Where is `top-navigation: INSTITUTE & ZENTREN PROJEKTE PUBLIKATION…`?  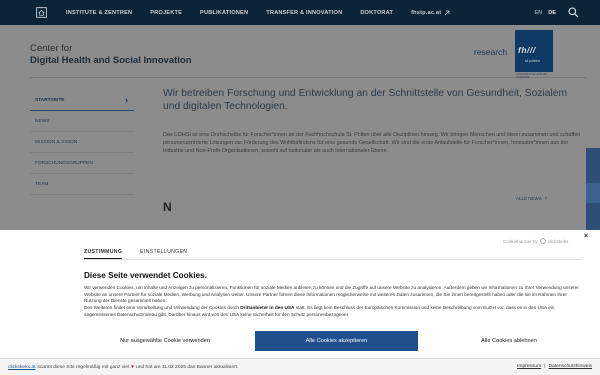
top-navigation: INSTITUTE & ZENTREN PROJEKTE PUBLIKATION… is located at coordinates (300, 12).